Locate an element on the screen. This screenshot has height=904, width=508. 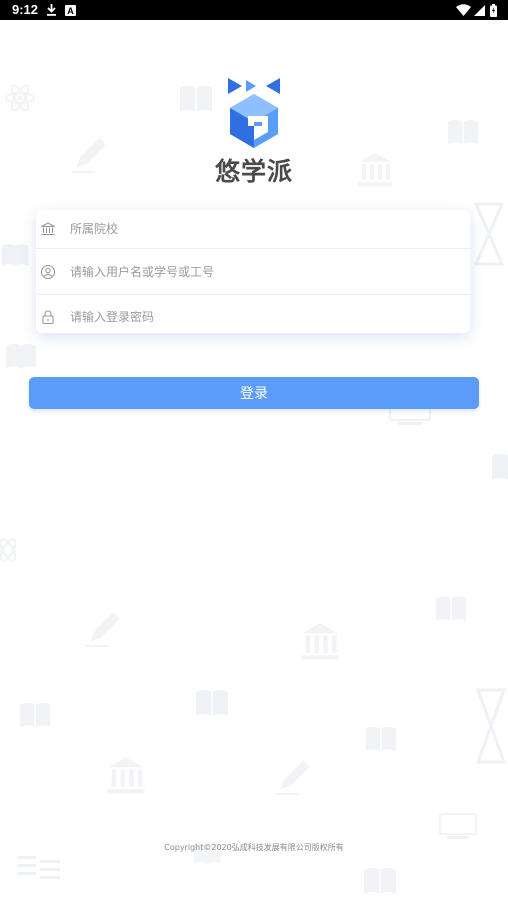
school-field is located at coordinates (250, 229).